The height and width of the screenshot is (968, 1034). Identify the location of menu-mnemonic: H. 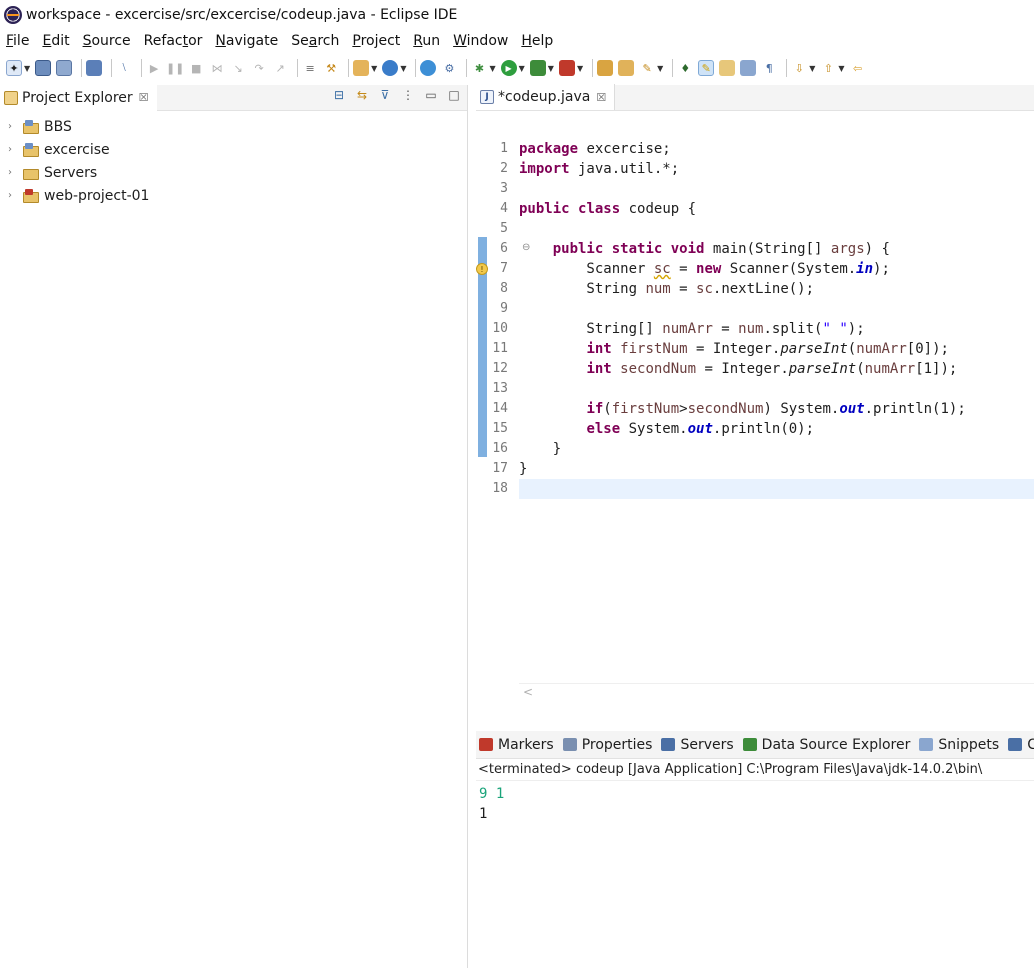
(526, 41).